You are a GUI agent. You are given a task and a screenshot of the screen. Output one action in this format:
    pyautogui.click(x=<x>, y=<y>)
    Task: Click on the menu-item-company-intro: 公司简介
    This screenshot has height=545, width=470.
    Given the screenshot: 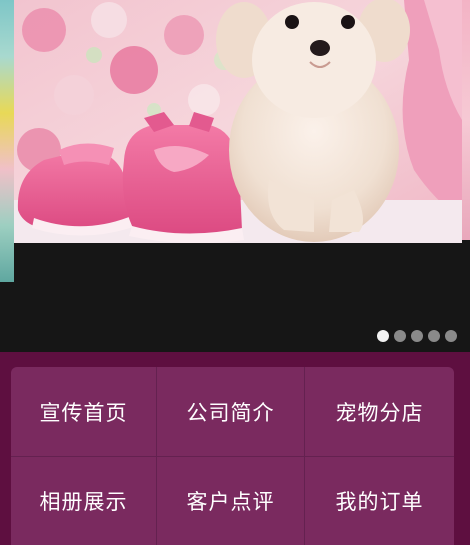 What is the action you would take?
    pyautogui.click(x=231, y=412)
    